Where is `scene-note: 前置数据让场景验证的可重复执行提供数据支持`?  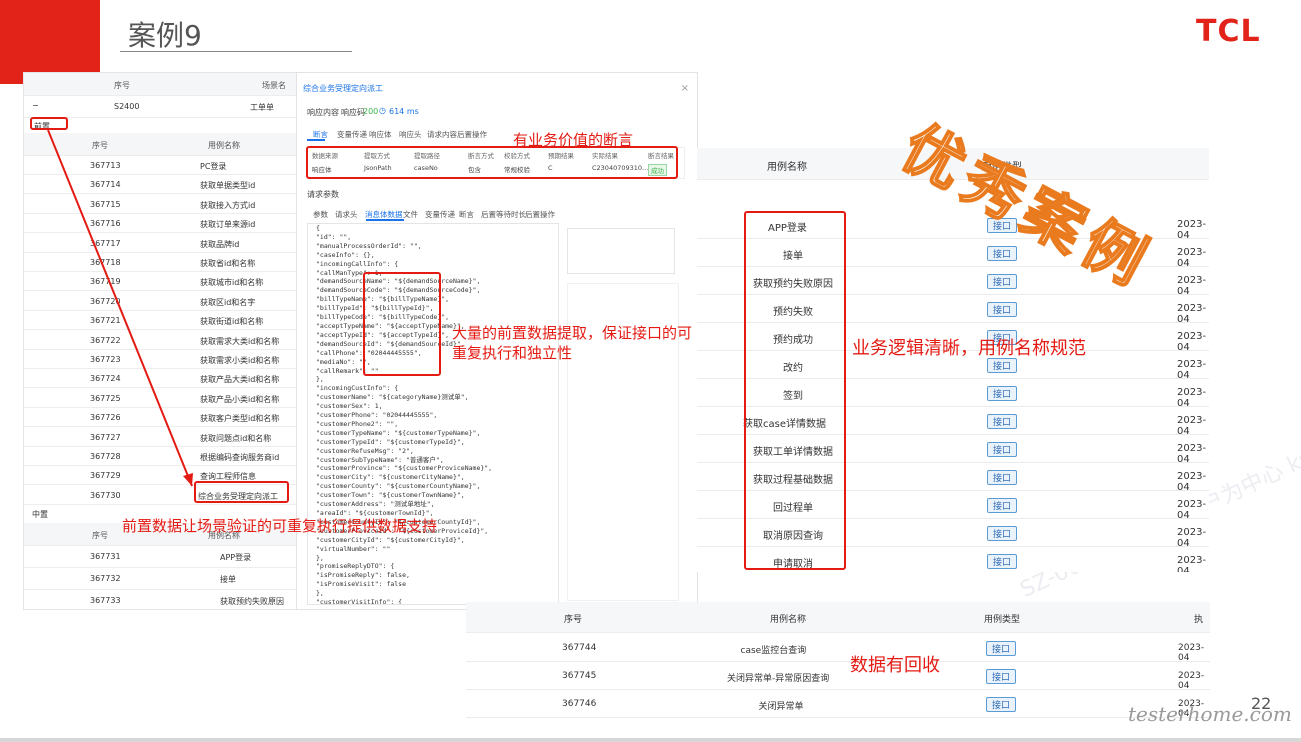 scene-note: 前置数据让场景验证的可重复执行提供数据支持 is located at coordinates (280, 526).